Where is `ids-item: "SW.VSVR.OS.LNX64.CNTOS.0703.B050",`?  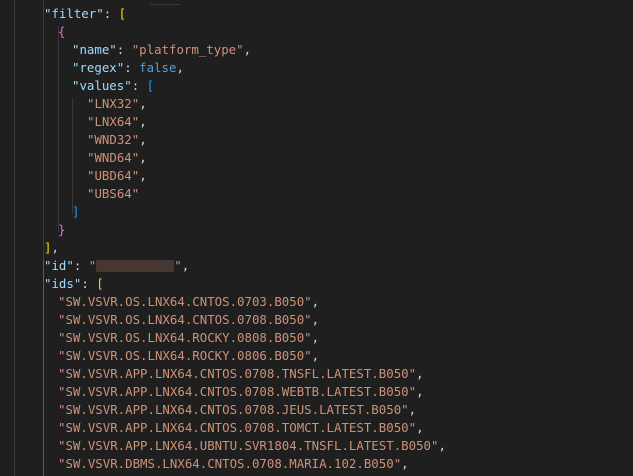
ids-item: "SW.VSVR.OS.LNX64.CNTOS.0703.B050", is located at coordinates (189, 301).